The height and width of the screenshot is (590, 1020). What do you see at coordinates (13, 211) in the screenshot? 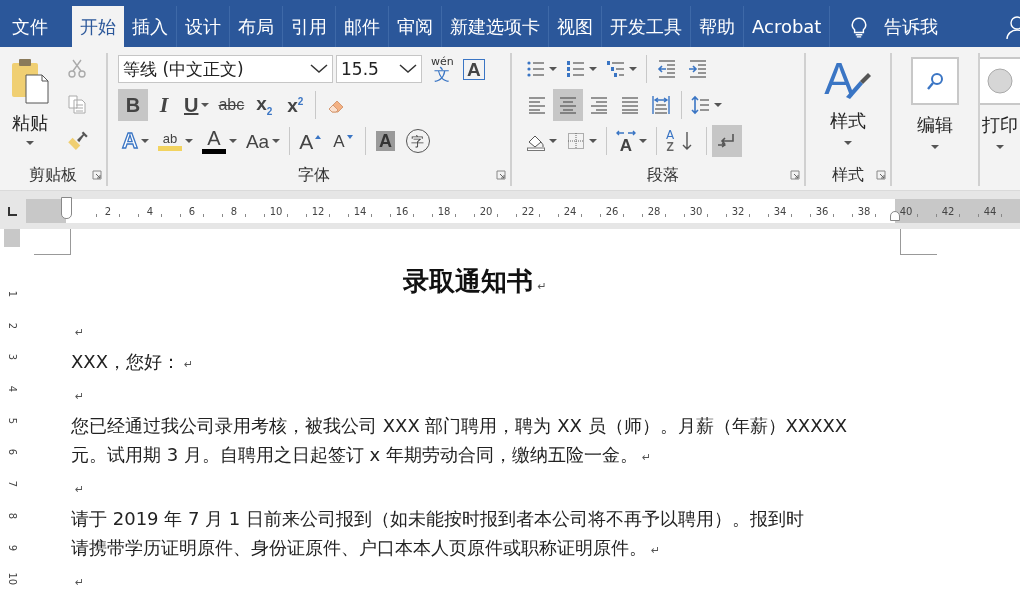
I see `tab-stop-icon` at bounding box center [13, 211].